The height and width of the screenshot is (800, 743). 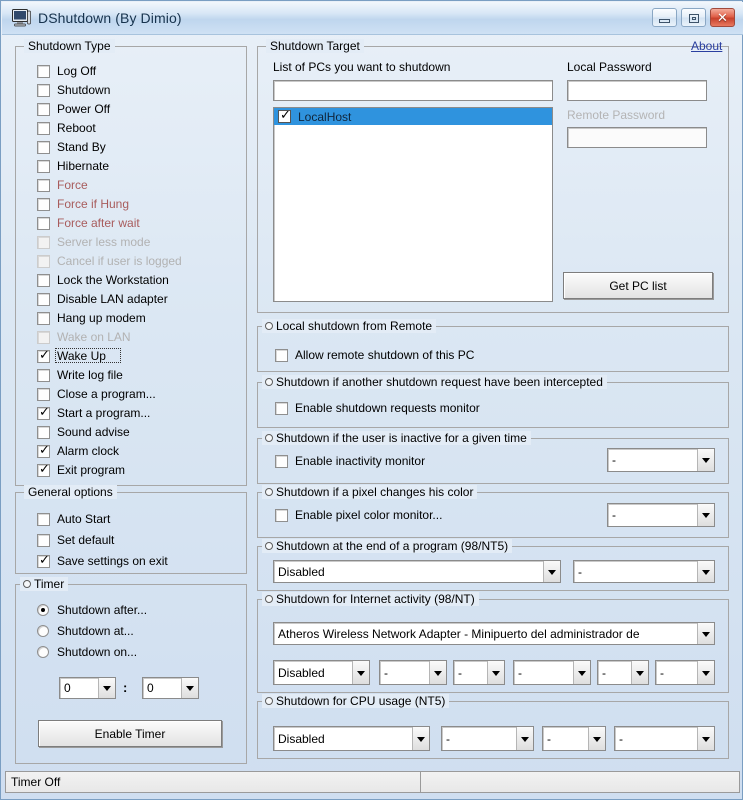 I want to click on timer-minutes-combo: 0, so click(x=170, y=688).